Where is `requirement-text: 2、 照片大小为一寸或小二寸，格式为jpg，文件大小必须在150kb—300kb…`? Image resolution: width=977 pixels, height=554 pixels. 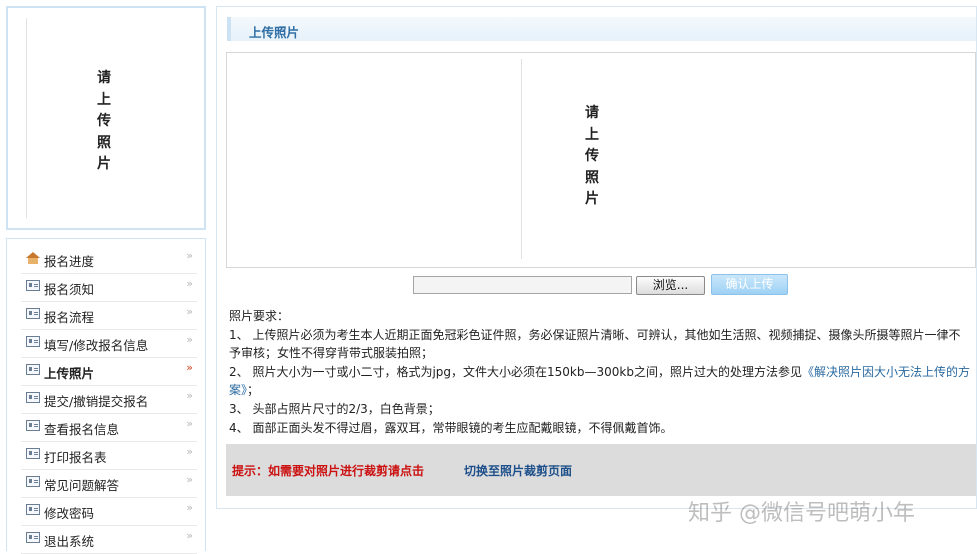 requirement-text: 2、 照片大小为一寸或小二寸，格式为jpg，文件大小必须在150kb—300kb… is located at coordinates (515, 372).